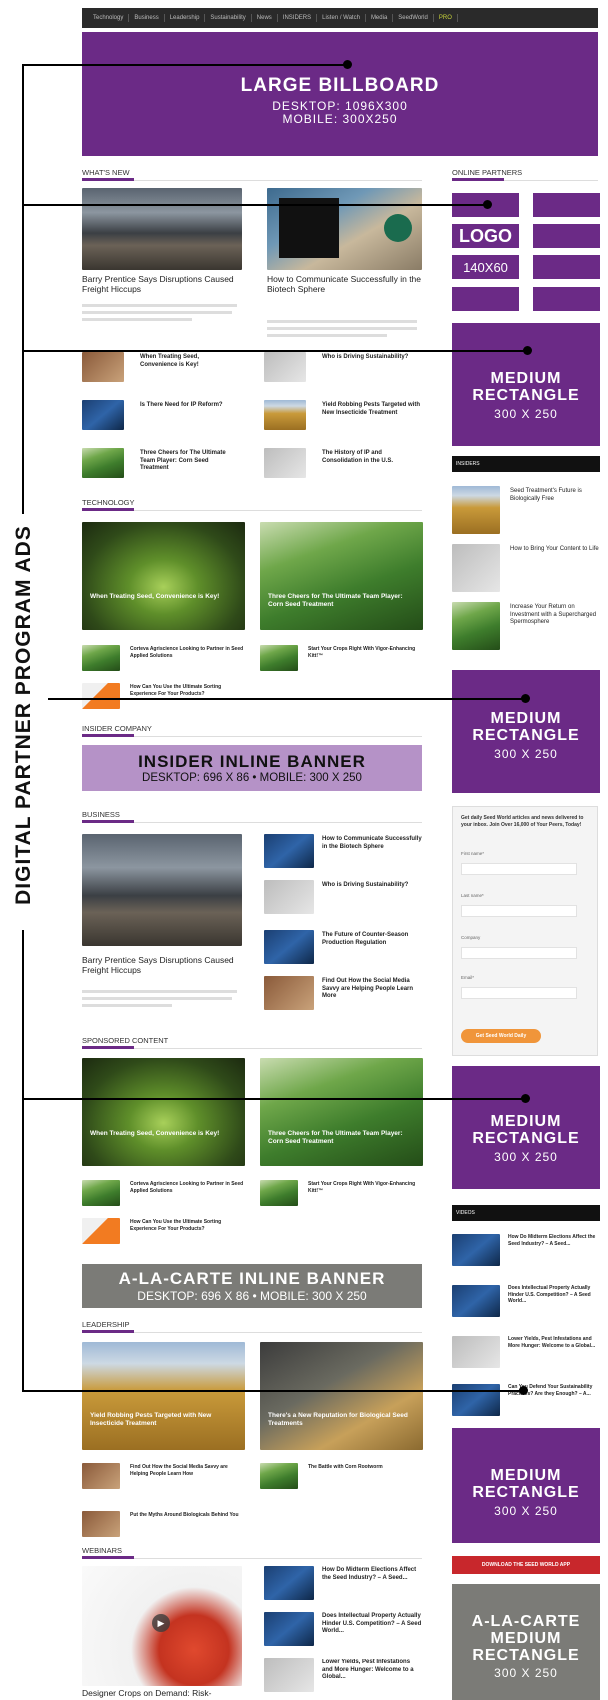  I want to click on nav-item: Sustainability, so click(228, 18).